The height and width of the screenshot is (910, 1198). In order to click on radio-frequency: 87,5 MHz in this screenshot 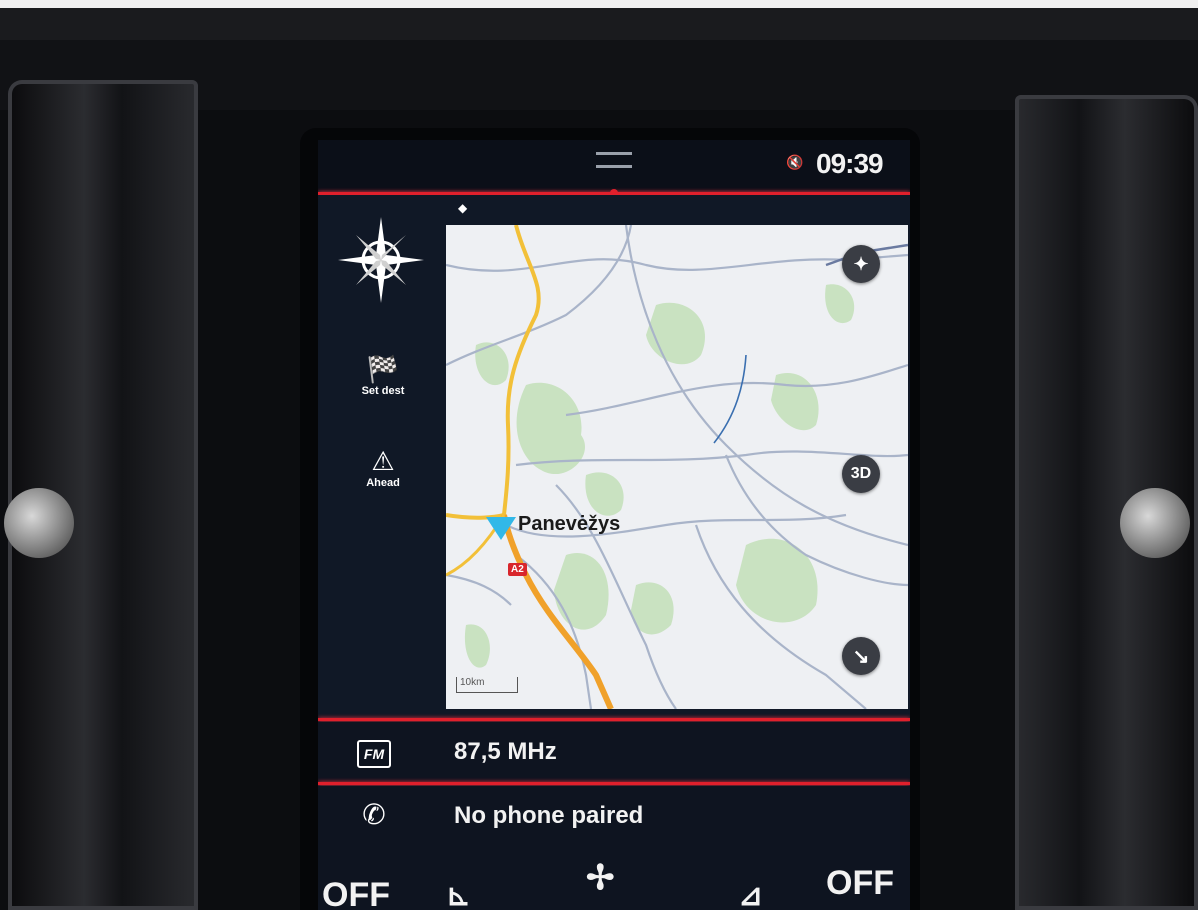, I will do `click(505, 751)`.